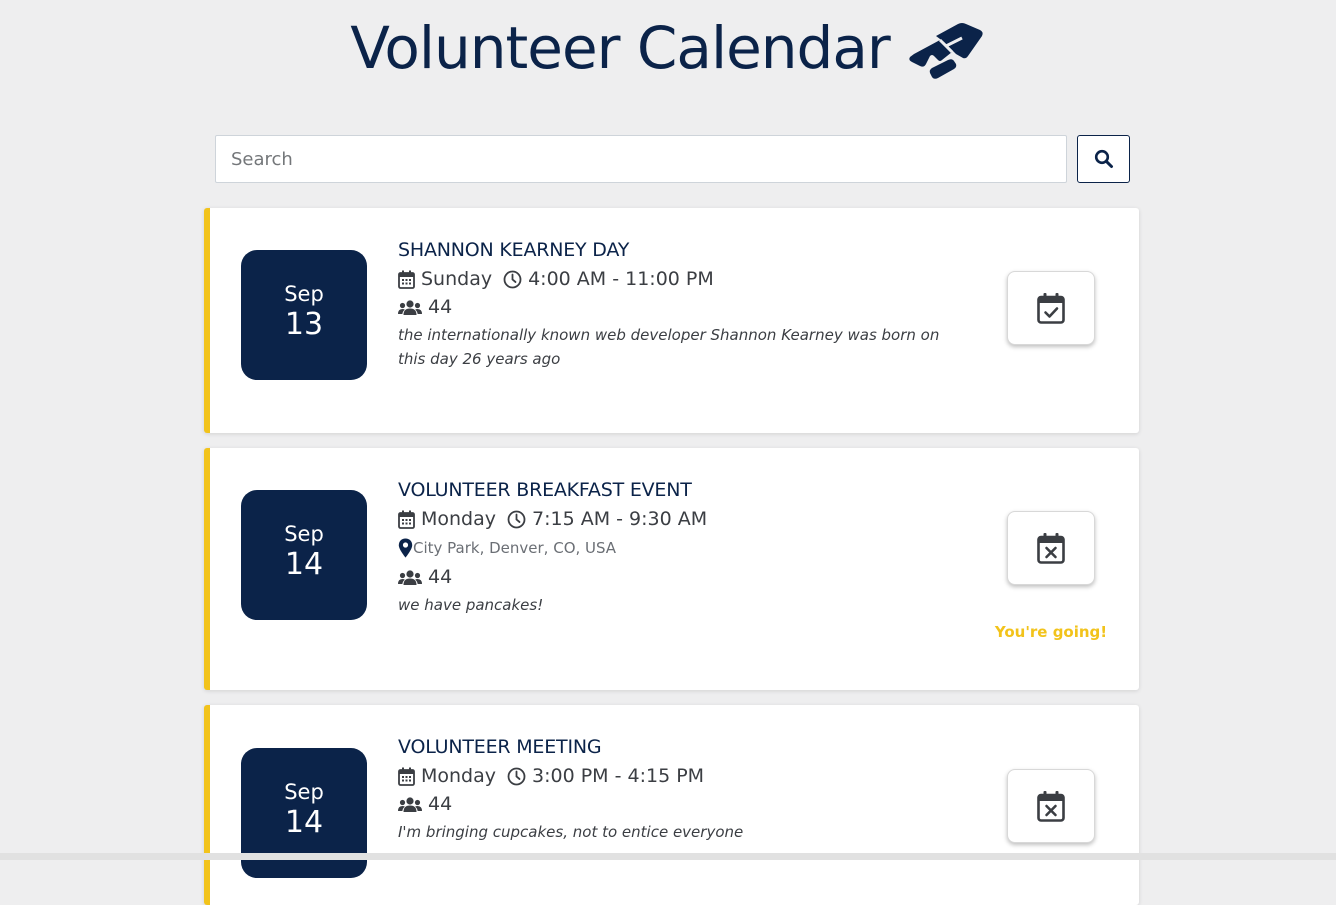 The width and height of the screenshot is (1336, 905). Describe the element at coordinates (457, 279) in the screenshot. I see `event-weekday: Sunday` at that location.